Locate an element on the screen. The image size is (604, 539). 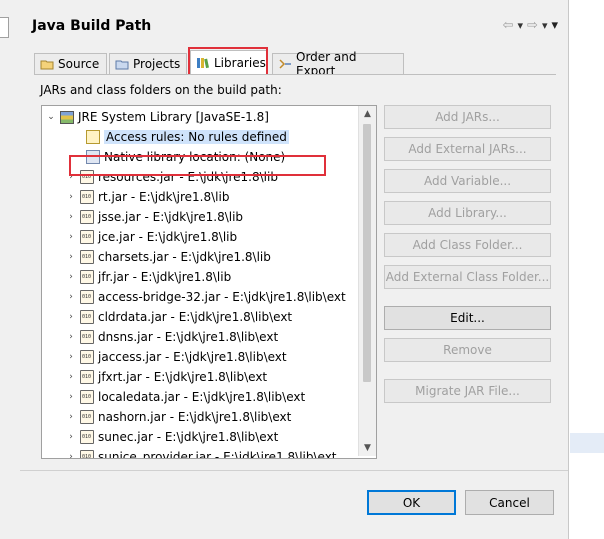
library-icon is located at coordinates (67, 117).